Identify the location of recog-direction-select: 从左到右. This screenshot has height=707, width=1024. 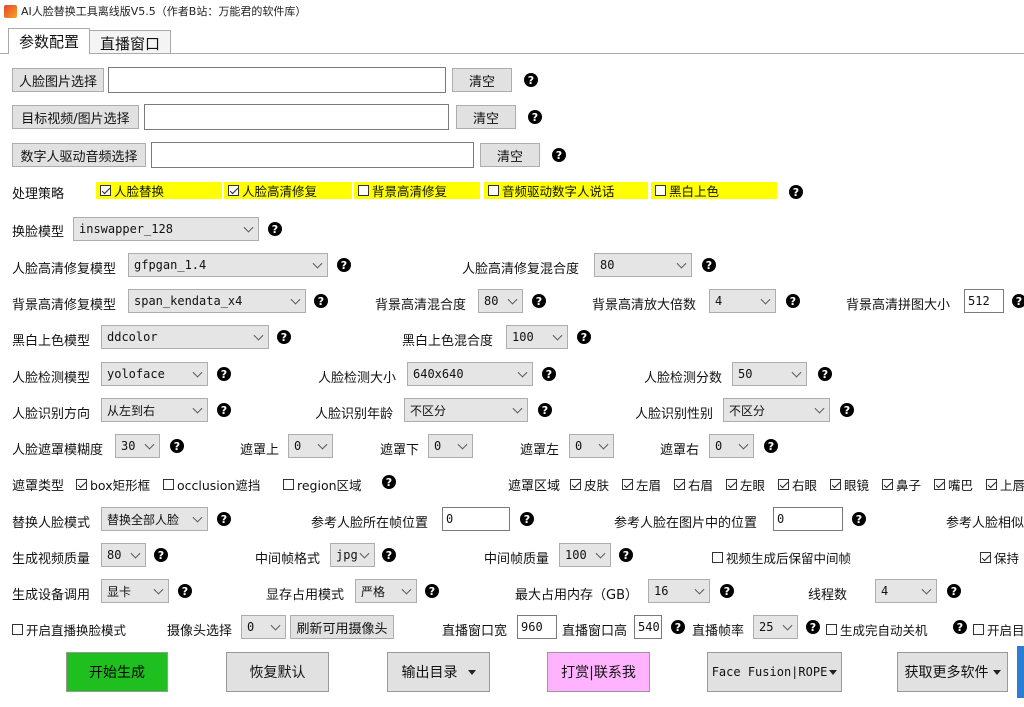
(154, 410).